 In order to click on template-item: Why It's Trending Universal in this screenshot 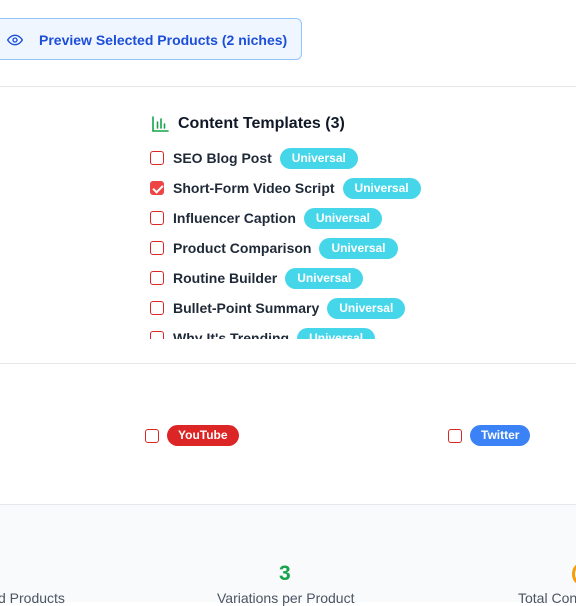, I will do `click(263, 332)`.